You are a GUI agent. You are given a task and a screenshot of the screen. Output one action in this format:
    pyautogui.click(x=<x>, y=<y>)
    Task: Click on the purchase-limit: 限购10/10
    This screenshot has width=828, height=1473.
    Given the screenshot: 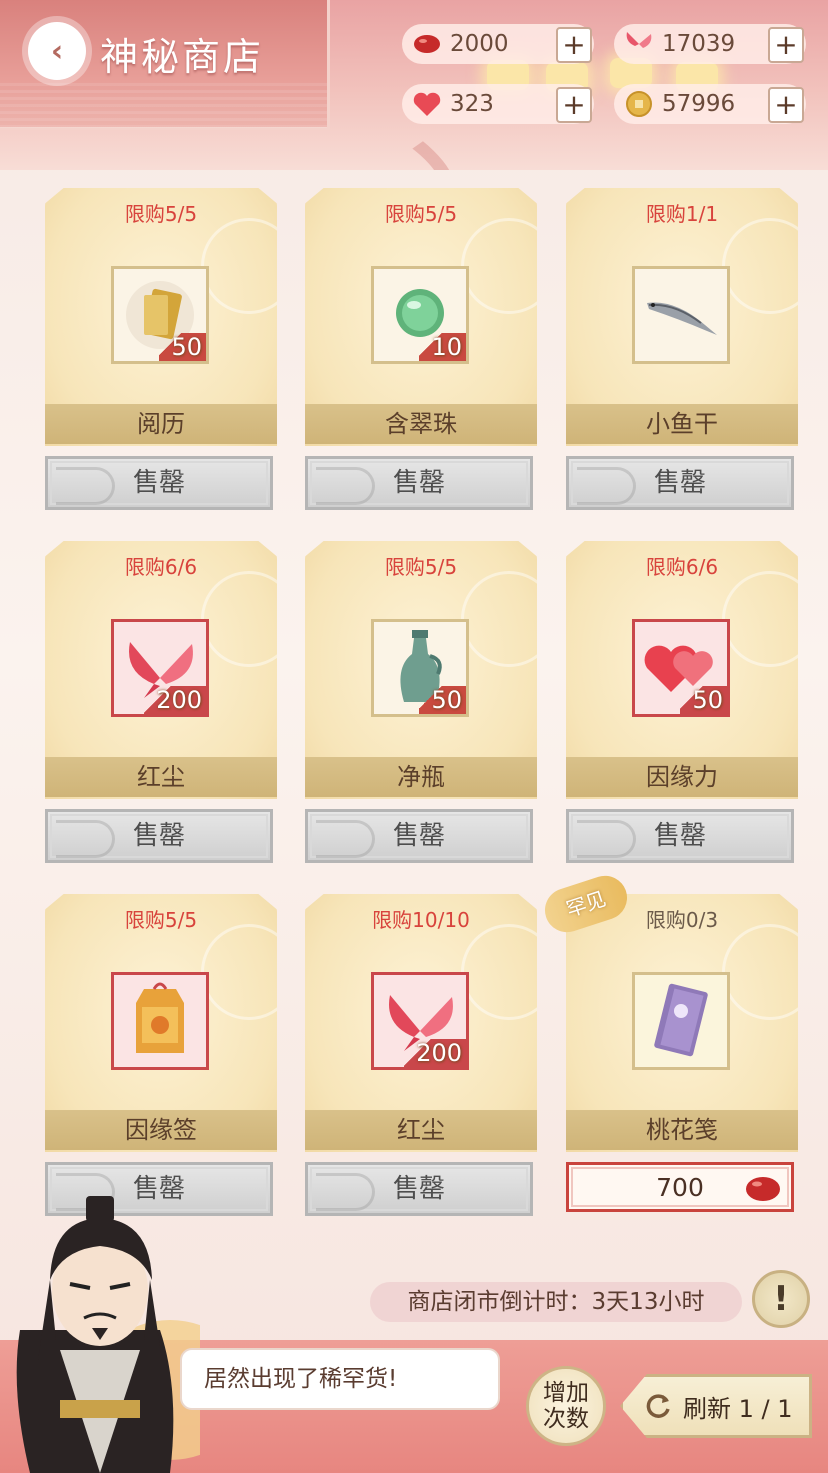 What is the action you would take?
    pyautogui.click(x=421, y=920)
    